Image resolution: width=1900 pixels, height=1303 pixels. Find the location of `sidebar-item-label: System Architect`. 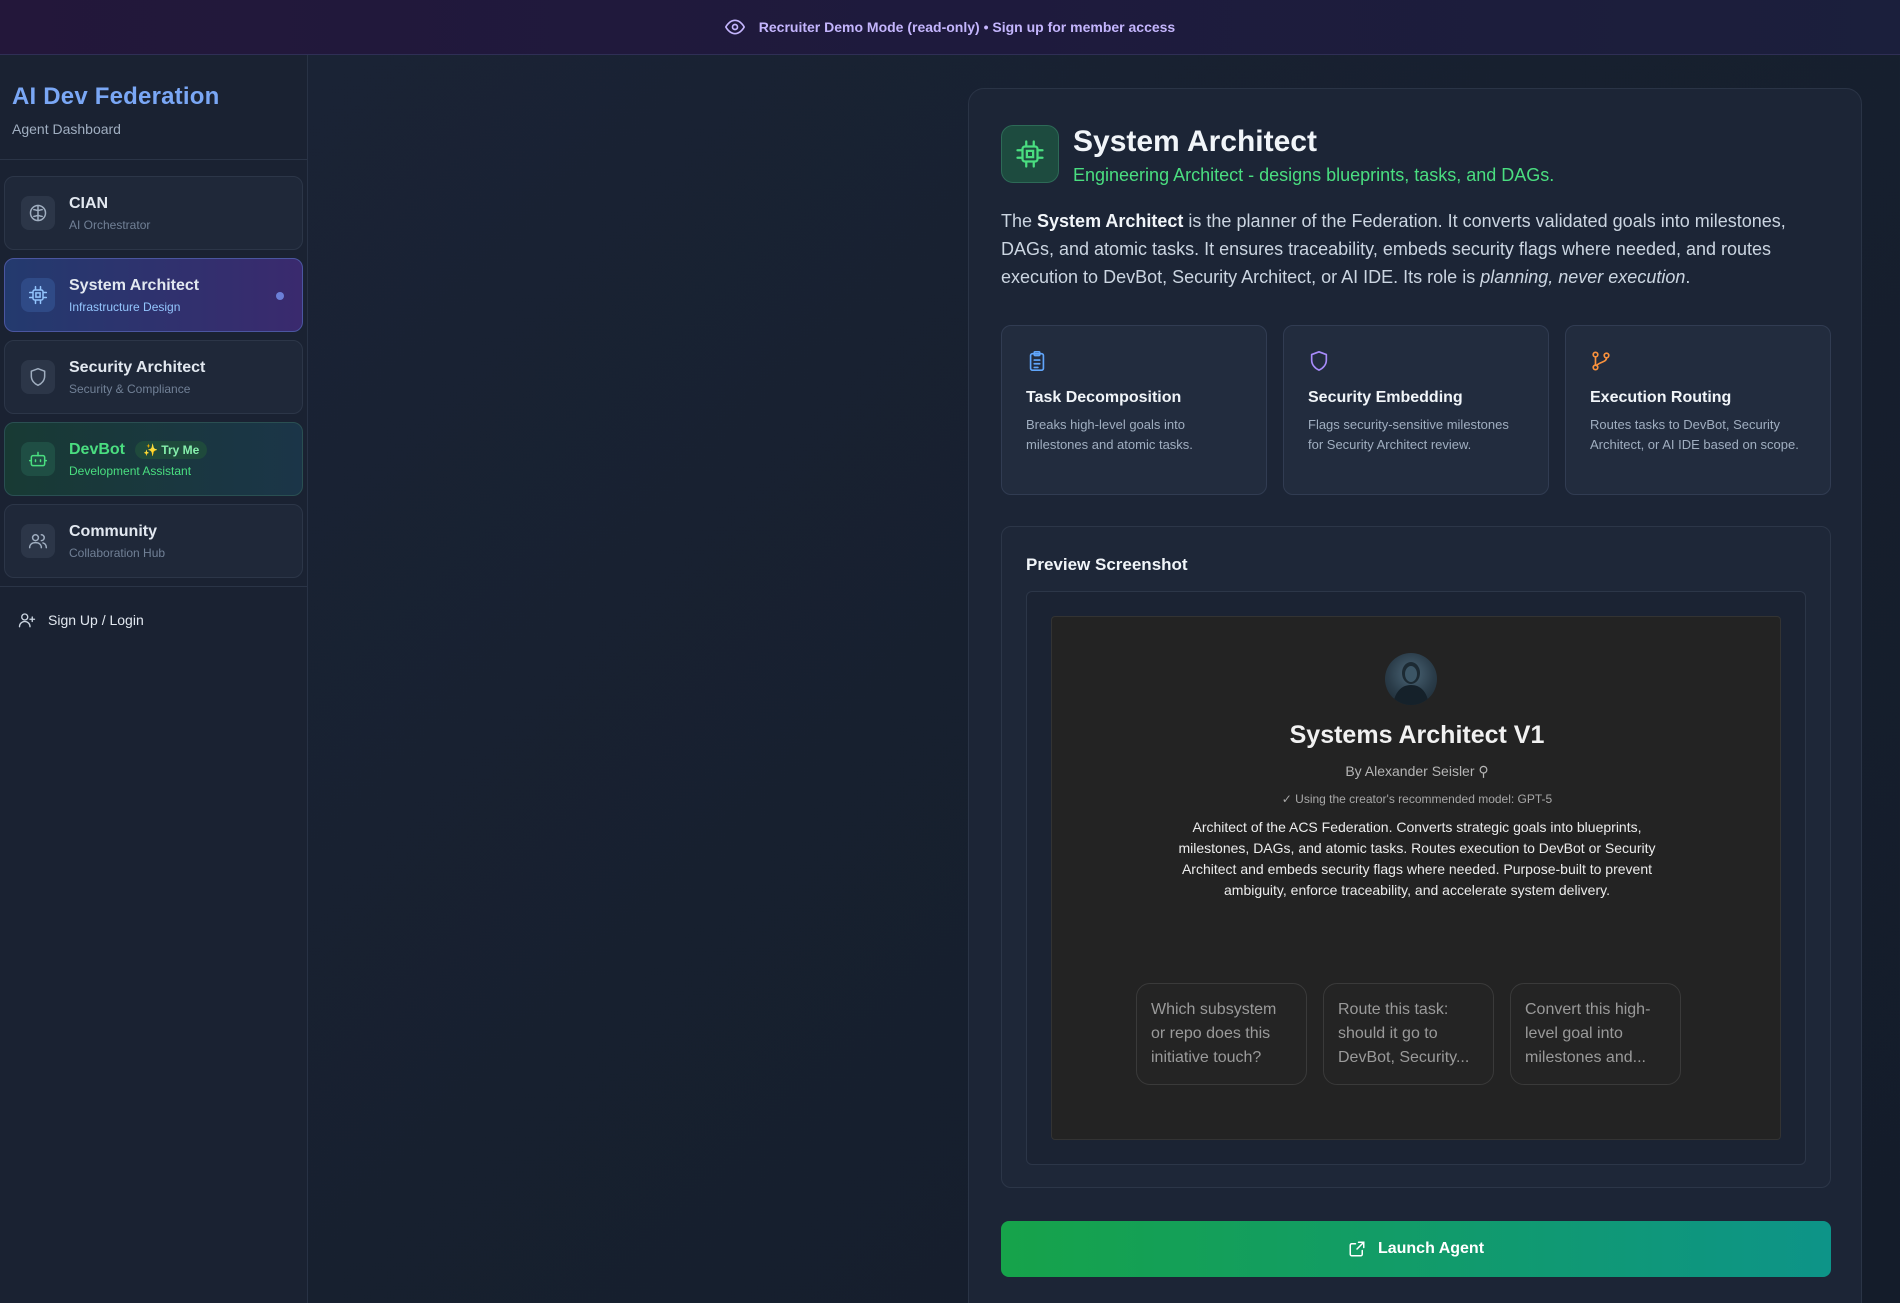

sidebar-item-label: System Architect is located at coordinates (134, 285).